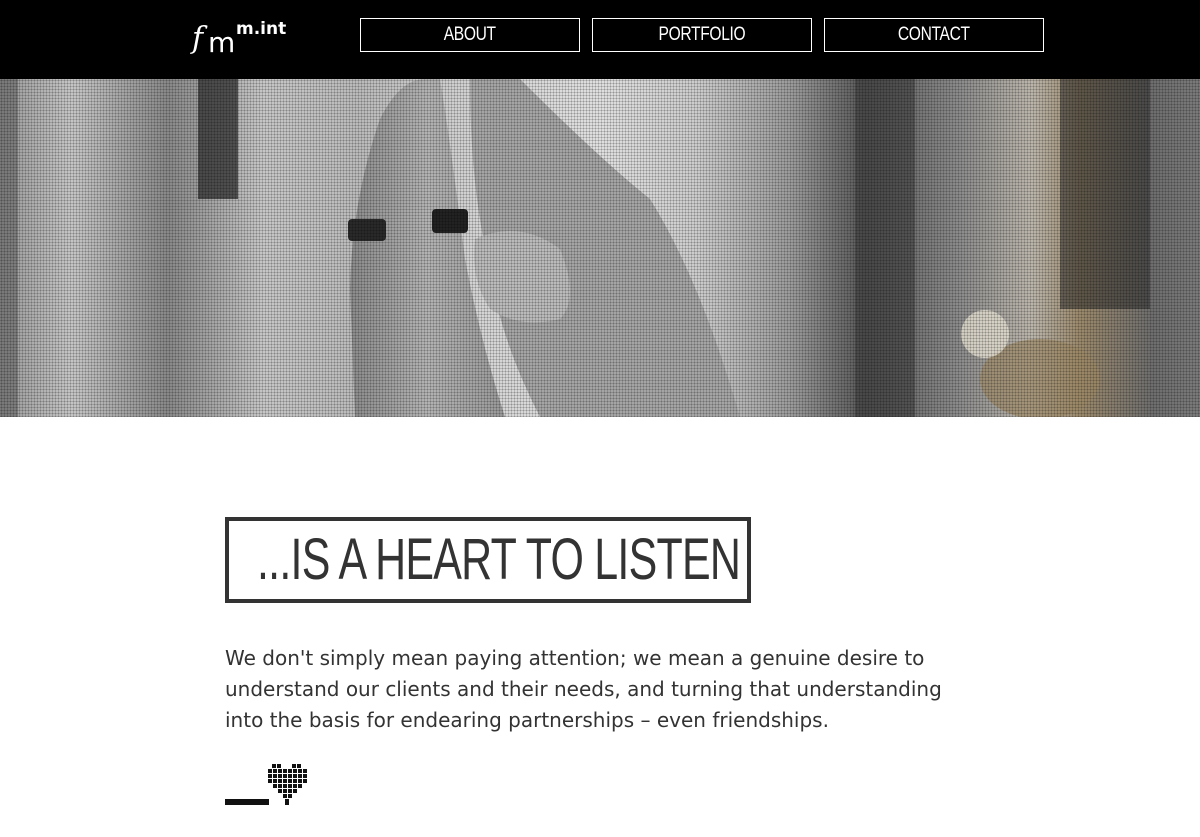 The height and width of the screenshot is (837, 1200). What do you see at coordinates (247, 802) in the screenshot?
I see `divider-line` at bounding box center [247, 802].